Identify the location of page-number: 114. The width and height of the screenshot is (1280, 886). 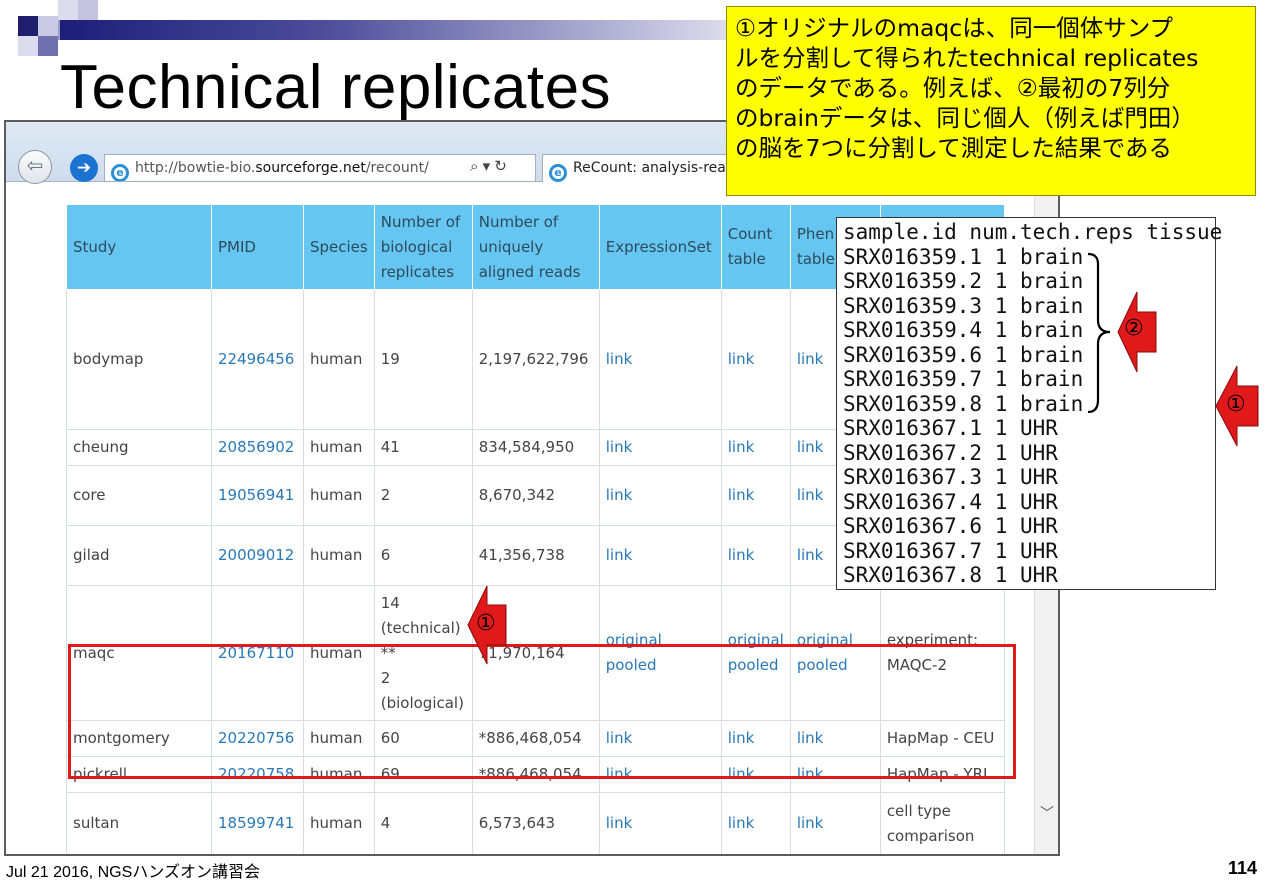
(1243, 868).